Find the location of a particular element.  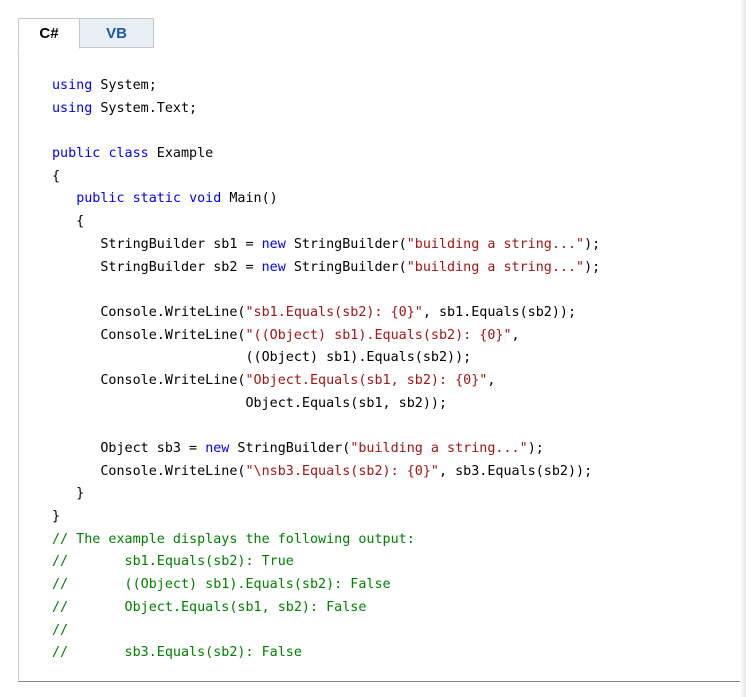

code-string: "Object.Equals(sb1, sb2): {0}" is located at coordinates (366, 380).